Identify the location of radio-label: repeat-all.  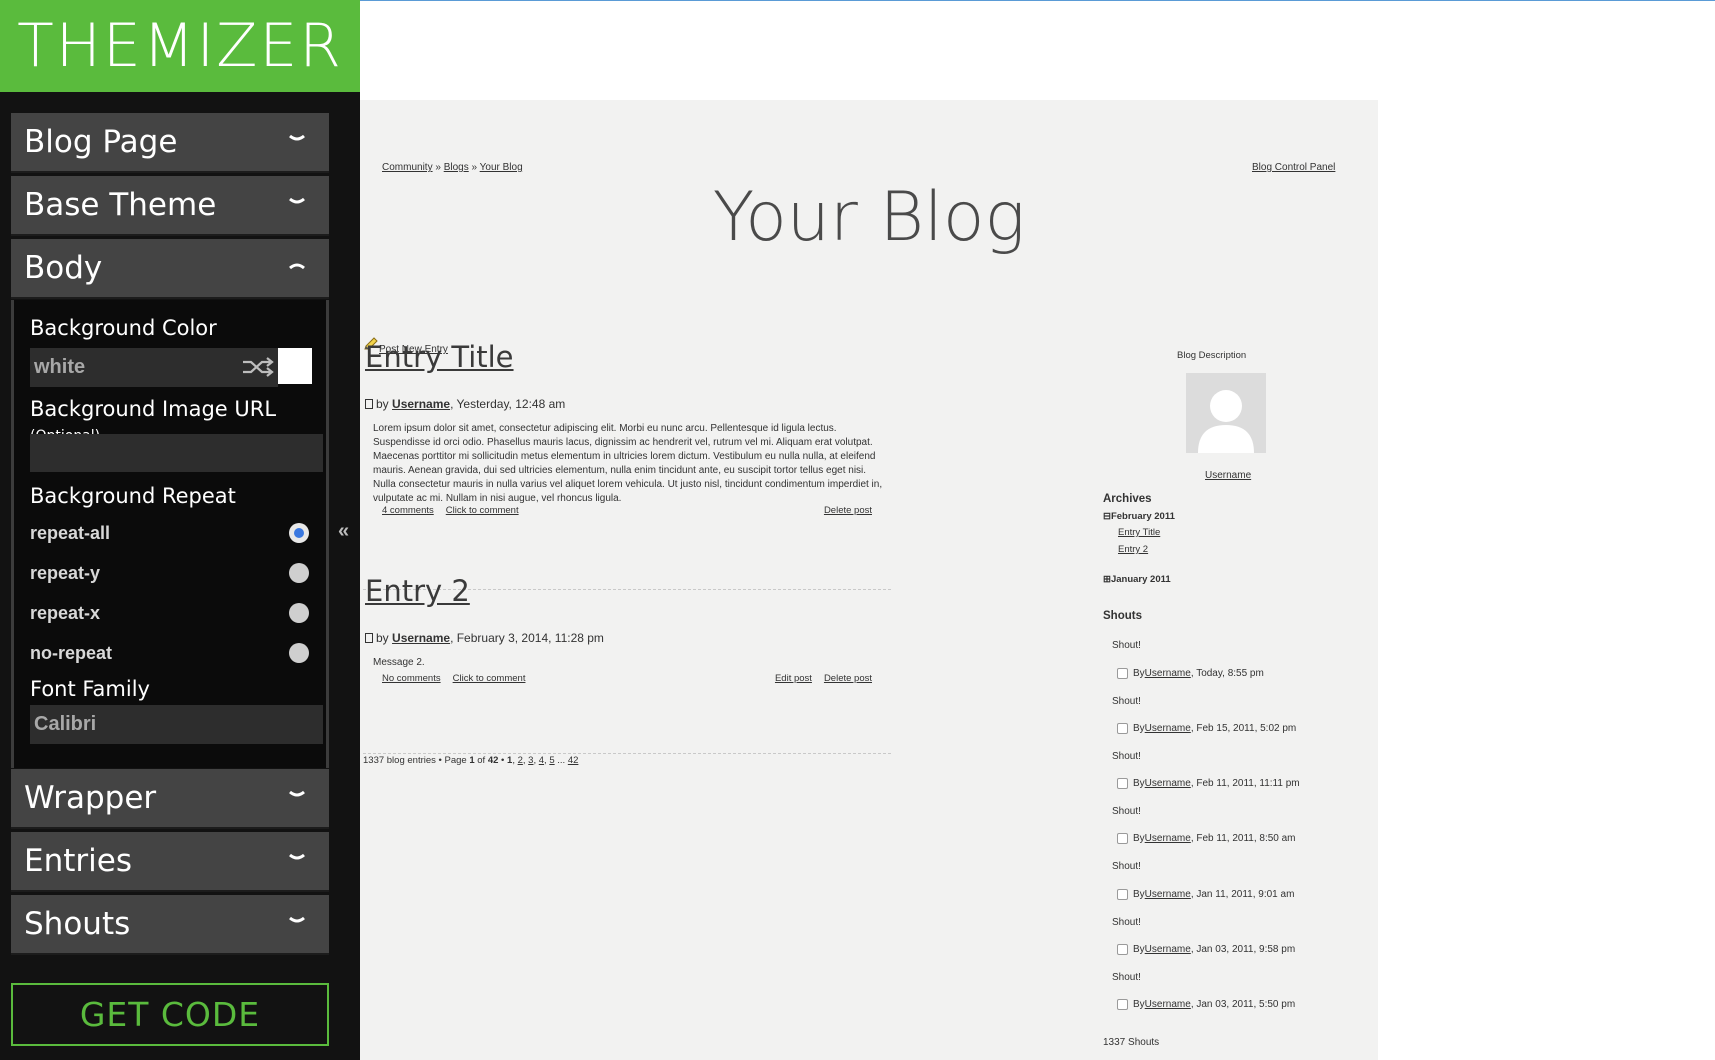
(70, 532).